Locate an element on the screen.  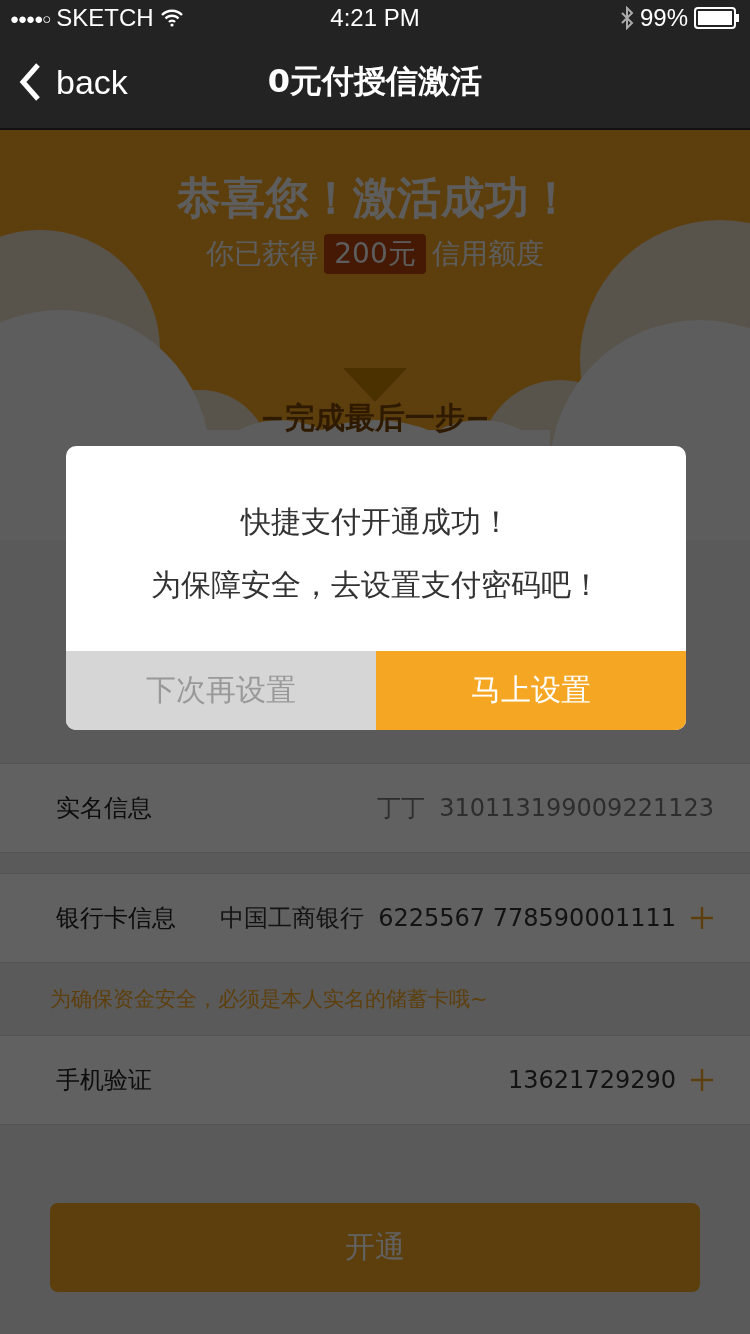
page-title: 0元付授信激活 is located at coordinates (375, 81).